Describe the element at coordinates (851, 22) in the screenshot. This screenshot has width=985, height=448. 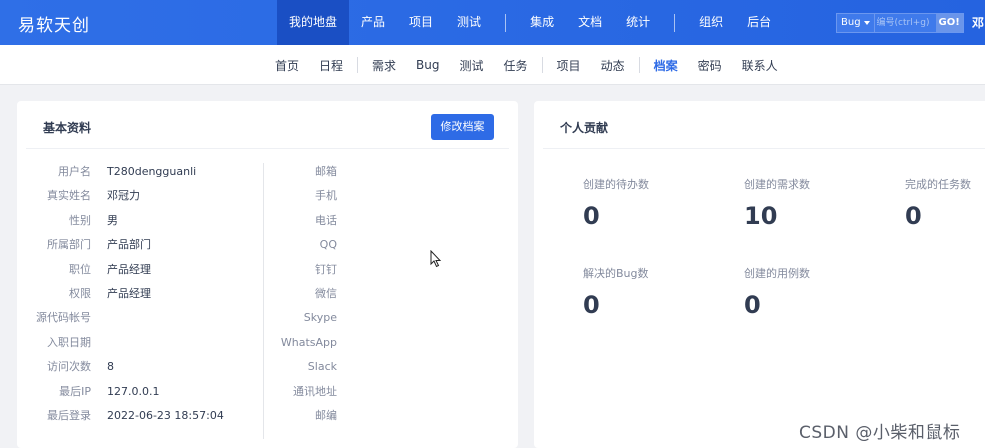
I see `search-type-label: Bug` at that location.